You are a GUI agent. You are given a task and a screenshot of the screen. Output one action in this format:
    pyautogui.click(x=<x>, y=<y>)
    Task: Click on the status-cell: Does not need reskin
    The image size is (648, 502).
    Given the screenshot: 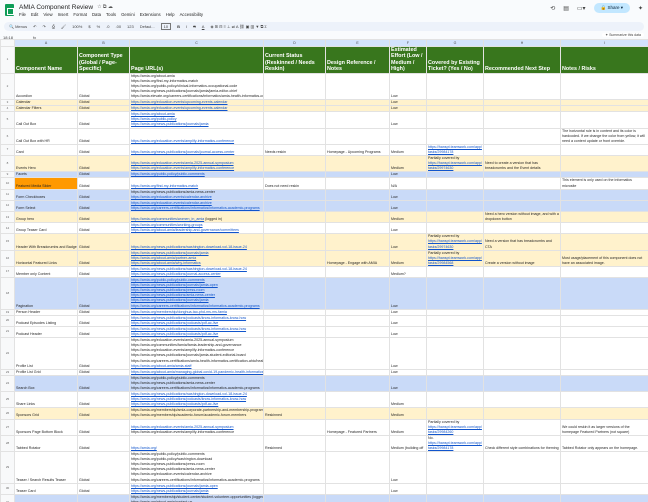 What is the action you would take?
    pyautogui.click(x=294, y=183)
    